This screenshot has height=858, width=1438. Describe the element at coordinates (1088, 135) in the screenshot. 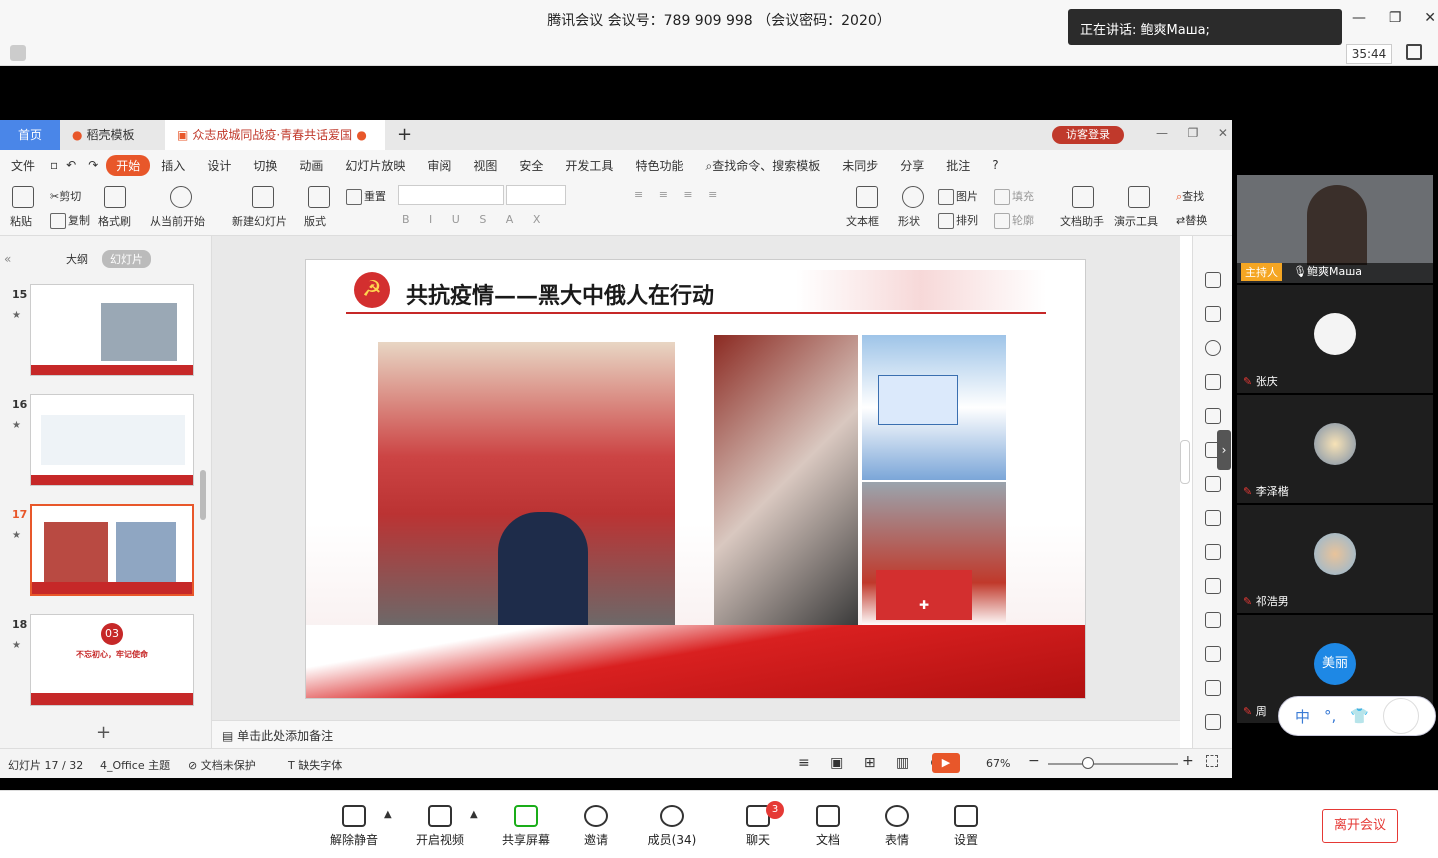

I see `visitor-login-button: 访客登录` at that location.